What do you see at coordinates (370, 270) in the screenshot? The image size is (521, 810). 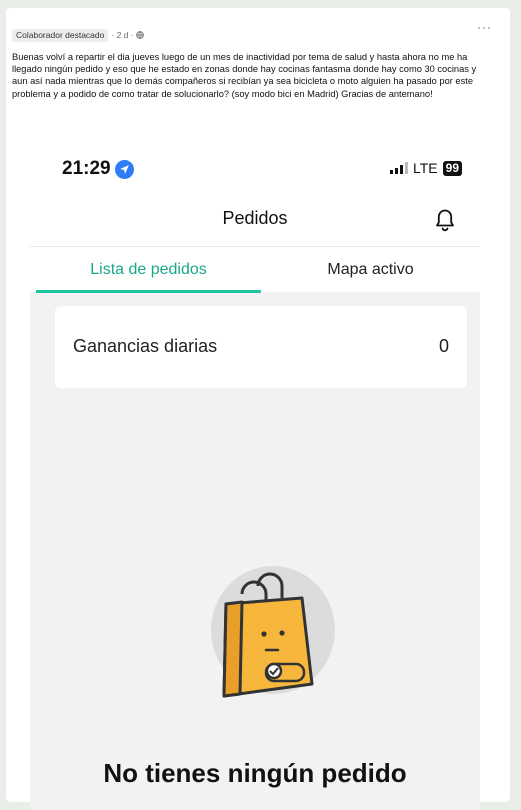 I see `tab-active-map: Mapa activo` at bounding box center [370, 270].